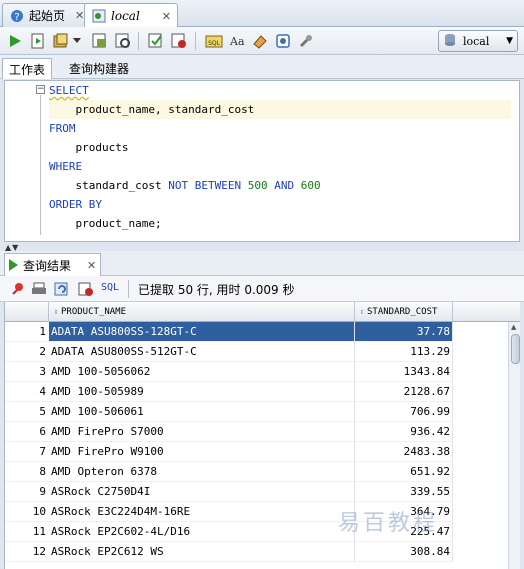 This screenshot has width=524, height=569. I want to click on tab-start-page: ? 起始页 ✕, so click(47, 15).